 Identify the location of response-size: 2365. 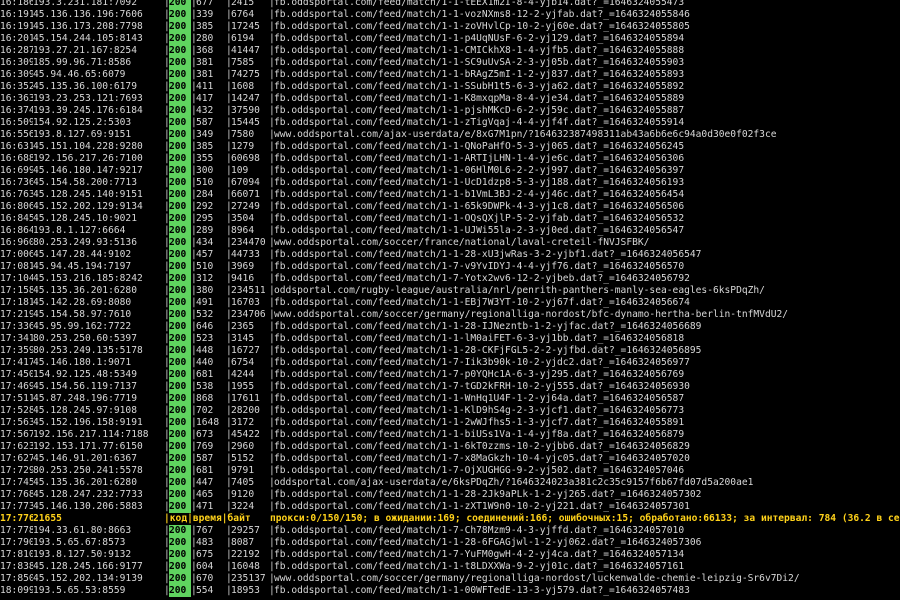
(243, 326).